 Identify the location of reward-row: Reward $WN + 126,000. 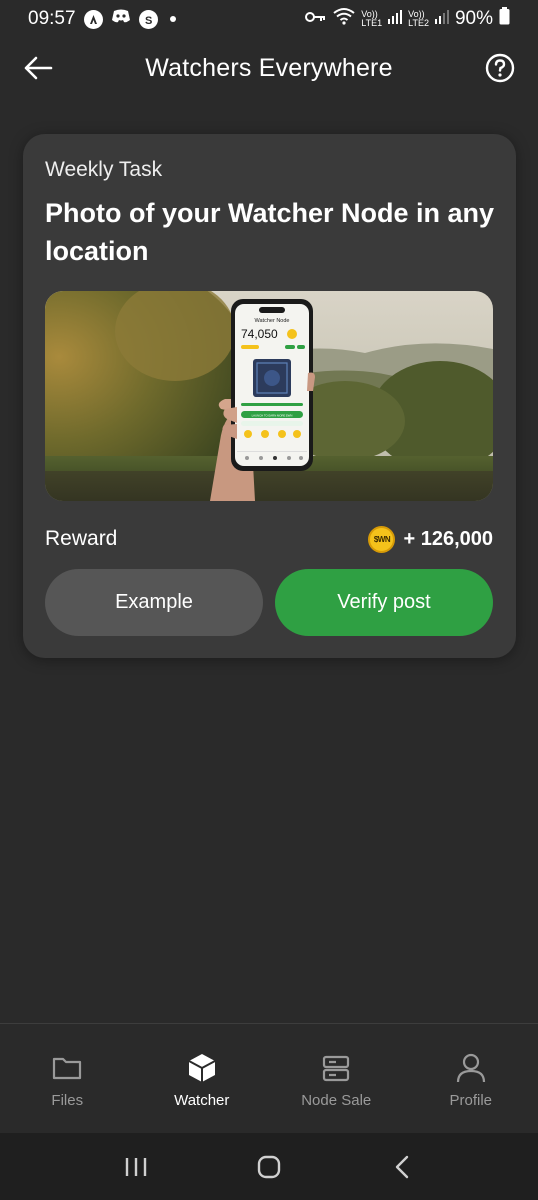
(269, 539).